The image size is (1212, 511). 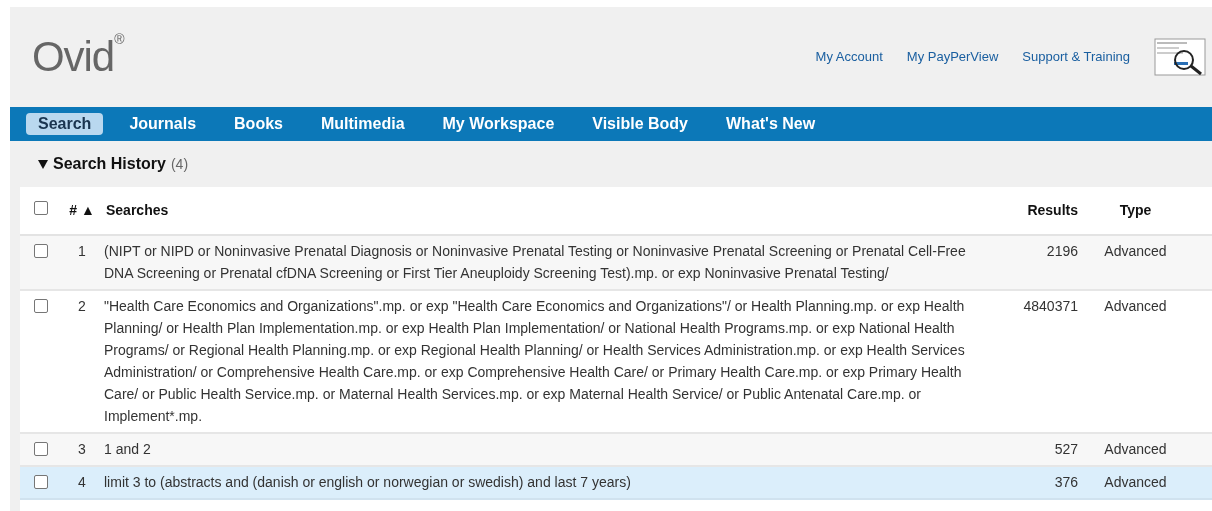 I want to click on search-query: limit 3 to (abstracts and (danish or english or norwegian or swedish) and last 7 years), so click(x=536, y=482).